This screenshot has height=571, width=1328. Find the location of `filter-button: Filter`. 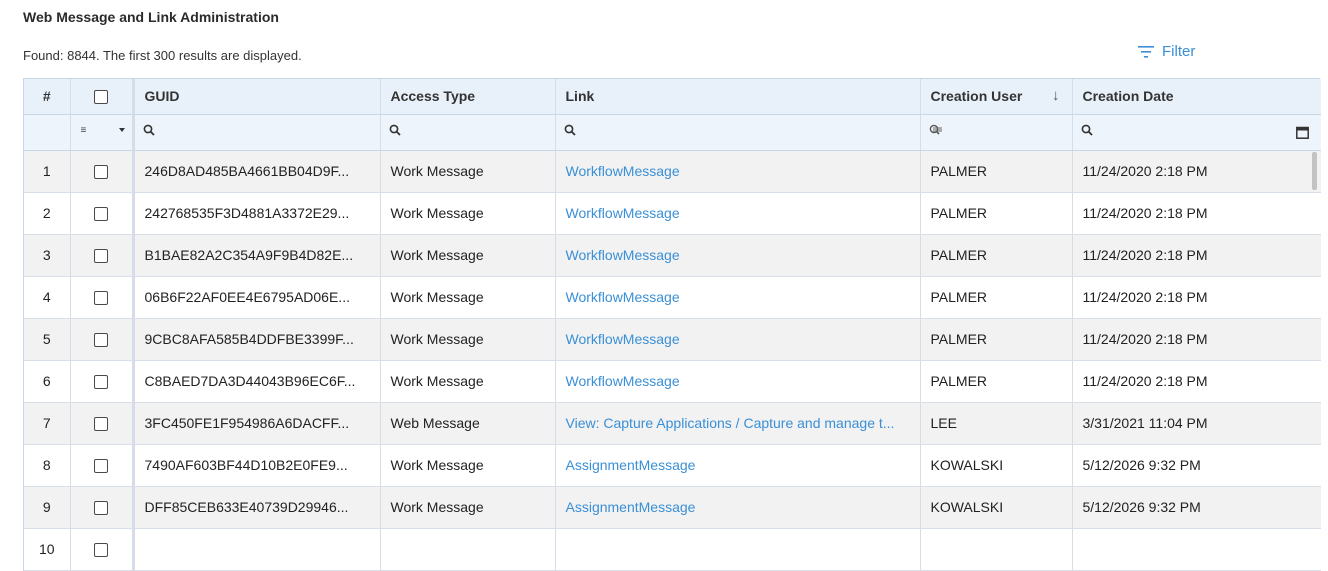

filter-button: Filter is located at coordinates (1166, 51).